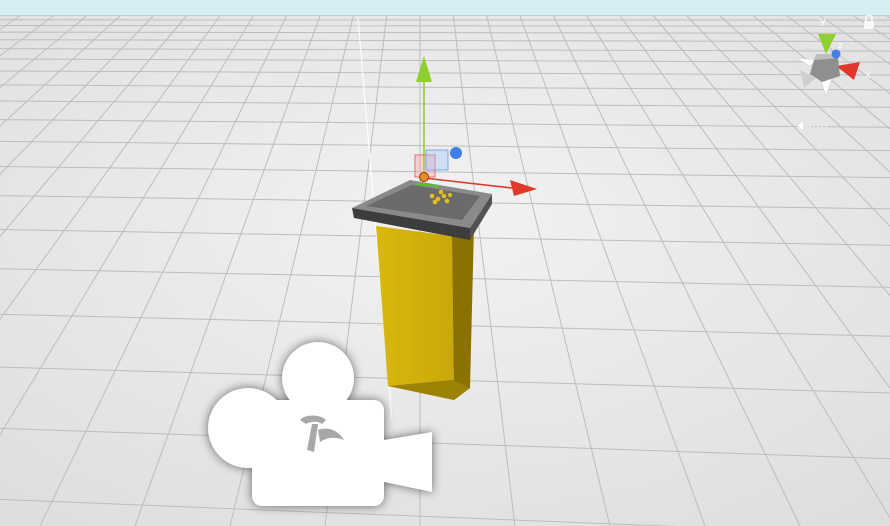 The image size is (890, 526). Describe the element at coordinates (425, 313) in the screenshot. I see `yellow-pillar` at that location.